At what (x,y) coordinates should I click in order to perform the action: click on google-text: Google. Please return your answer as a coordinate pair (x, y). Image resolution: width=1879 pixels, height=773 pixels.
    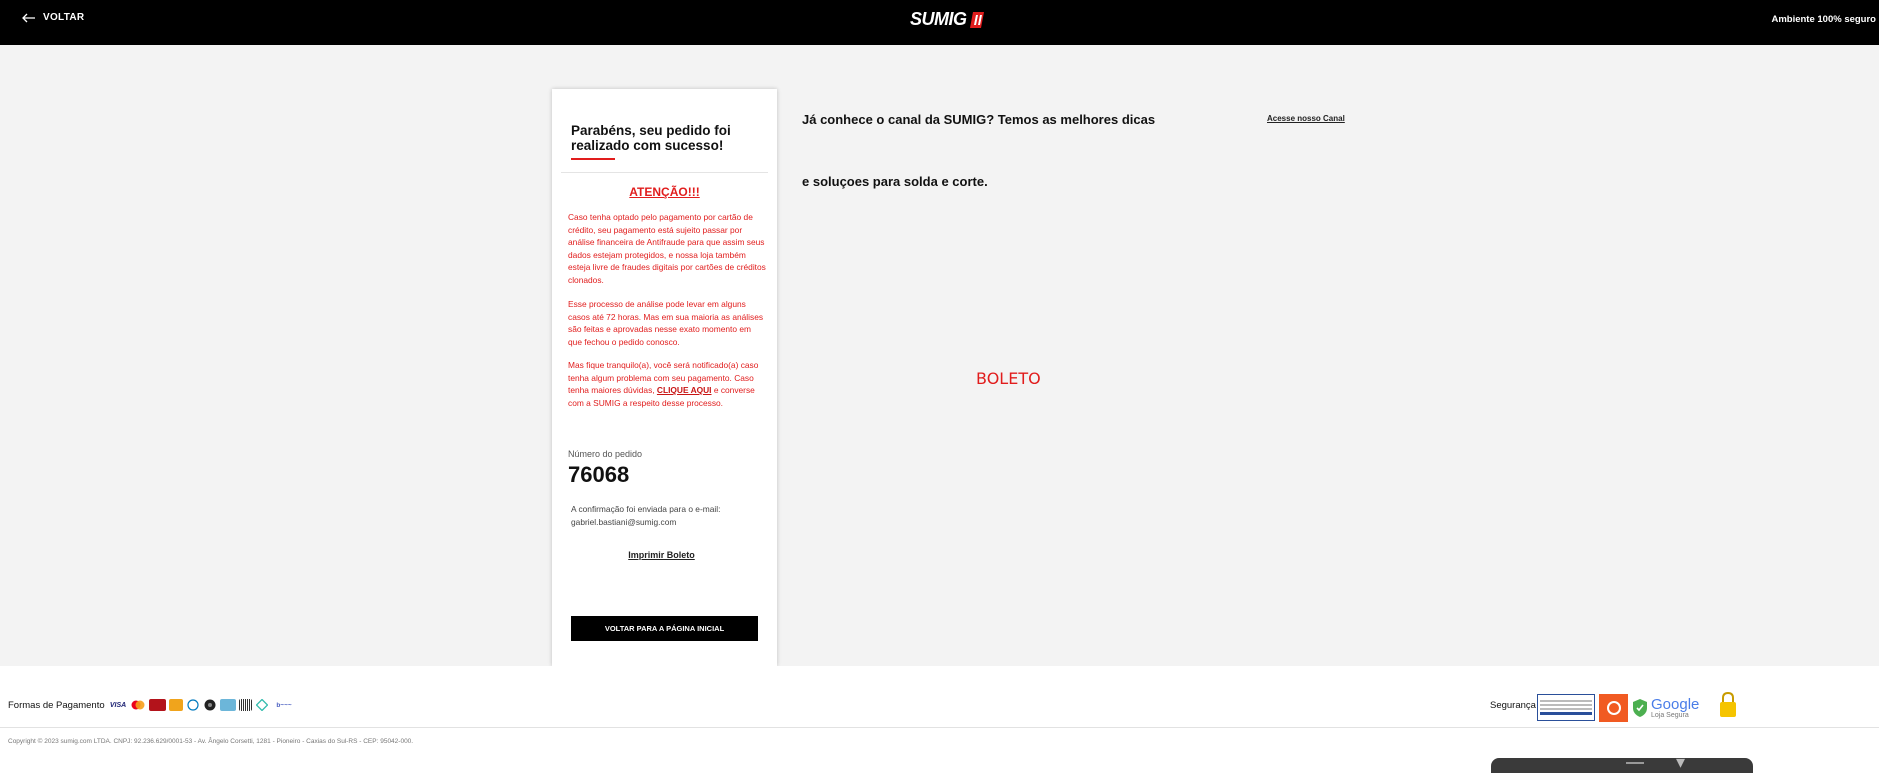
    Looking at the image, I should click on (1675, 704).